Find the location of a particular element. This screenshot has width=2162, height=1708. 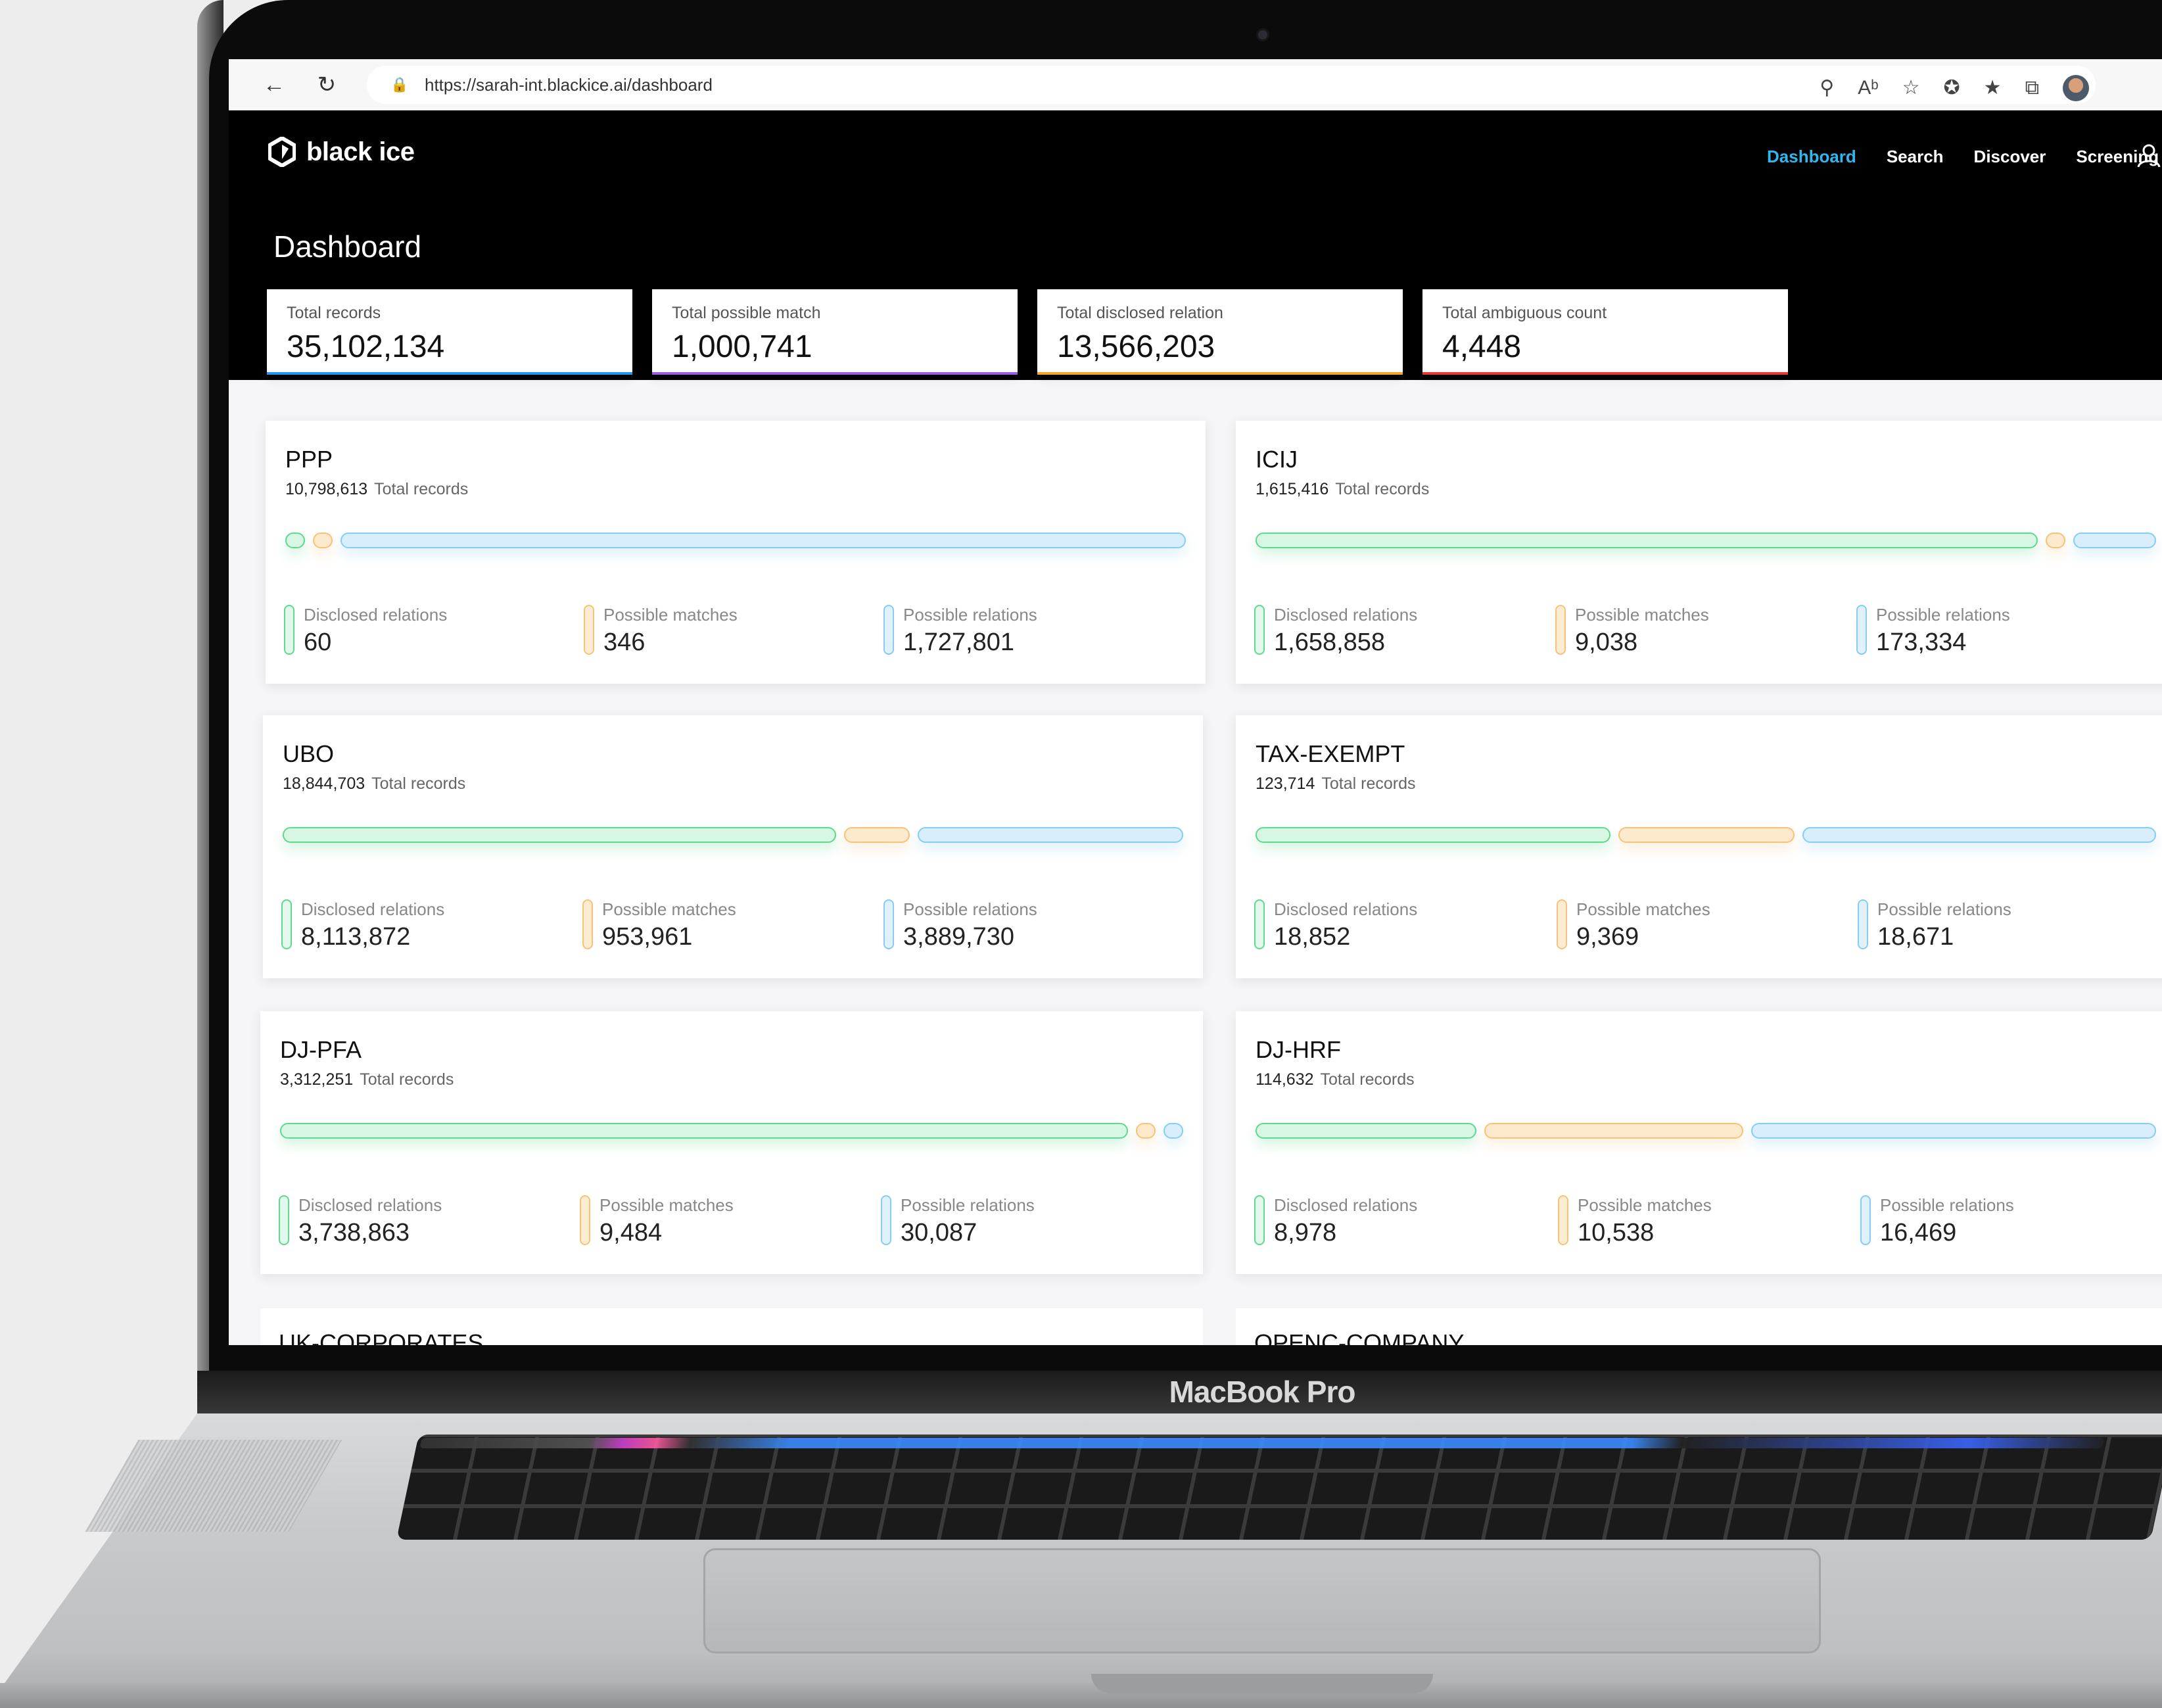

stat-total-disclosed-relation: Total disclosed relation 13,566,203 is located at coordinates (1220, 332).